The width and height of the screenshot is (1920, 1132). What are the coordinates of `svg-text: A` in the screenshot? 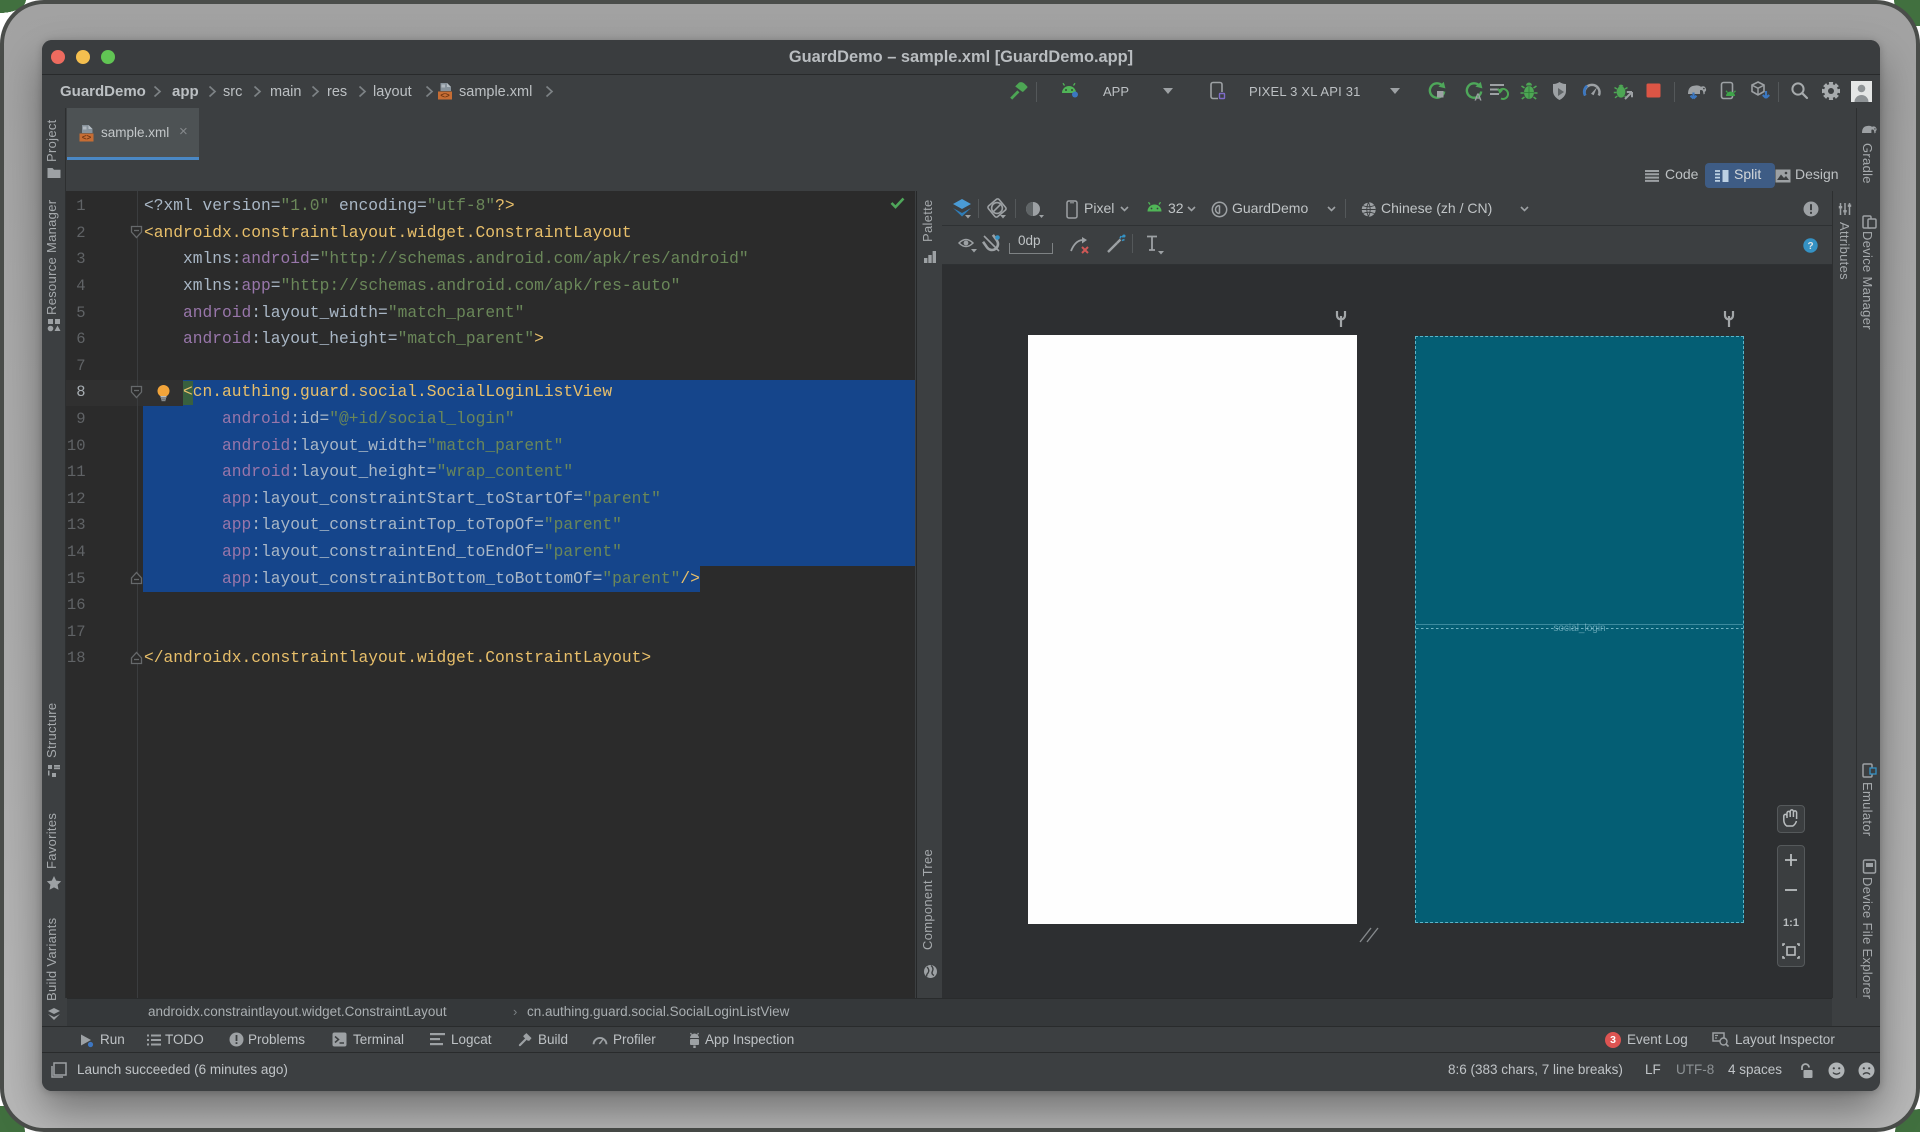 It's located at (1478, 97).